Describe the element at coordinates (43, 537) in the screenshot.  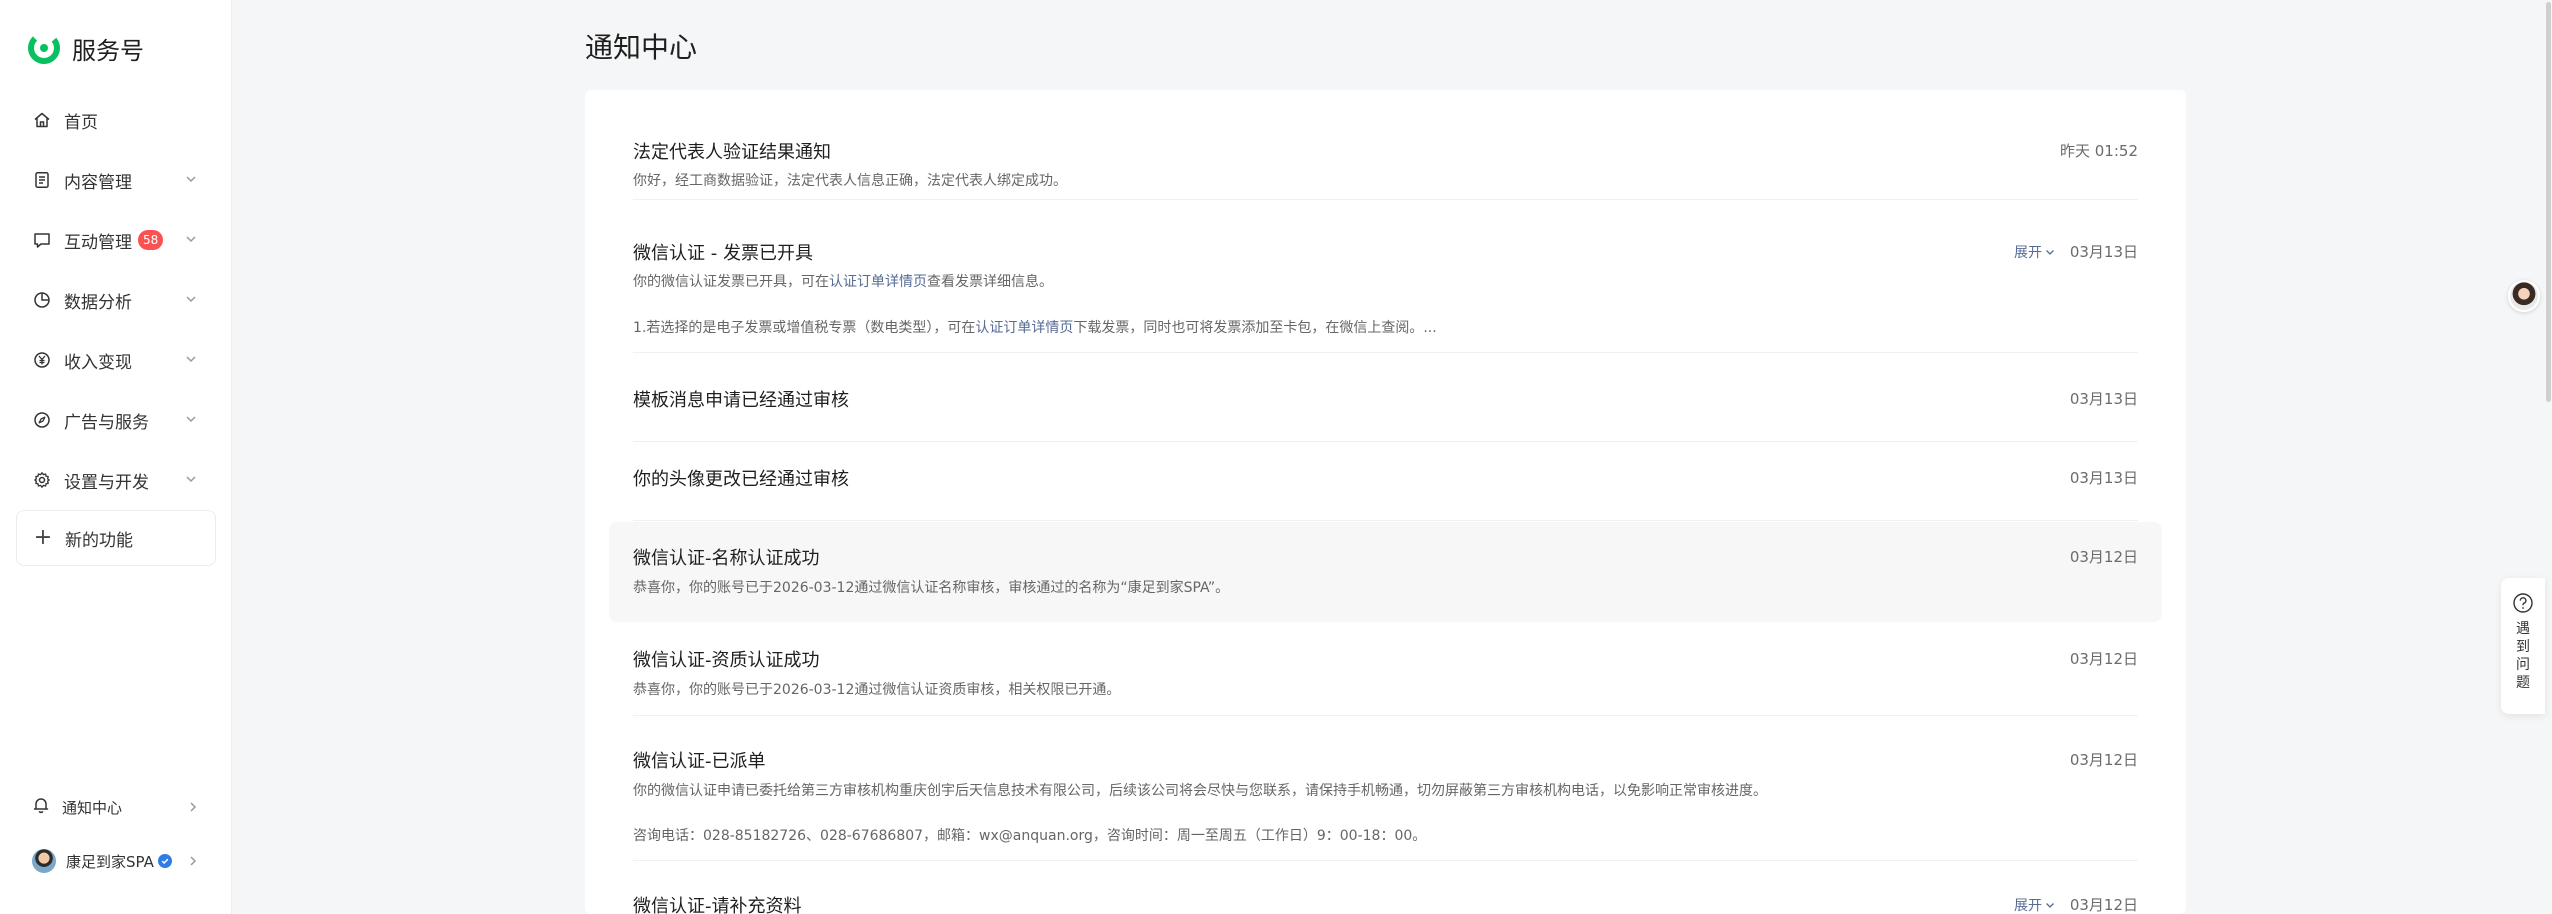
I see `plus-icon: +` at that location.